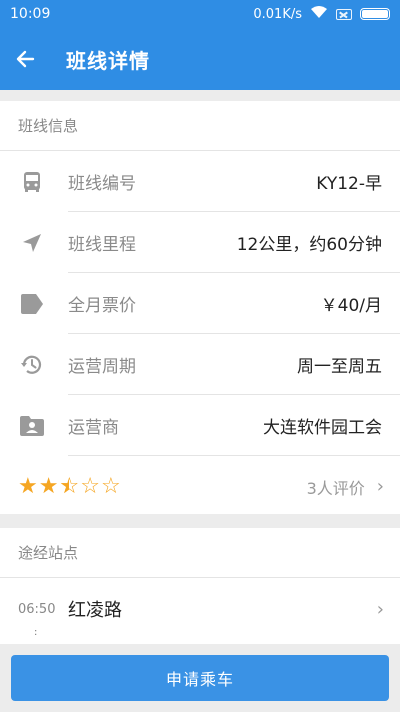 This screenshot has width=400, height=712. Describe the element at coordinates (200, 126) in the screenshot. I see `route-info-header: 班线信息` at that location.